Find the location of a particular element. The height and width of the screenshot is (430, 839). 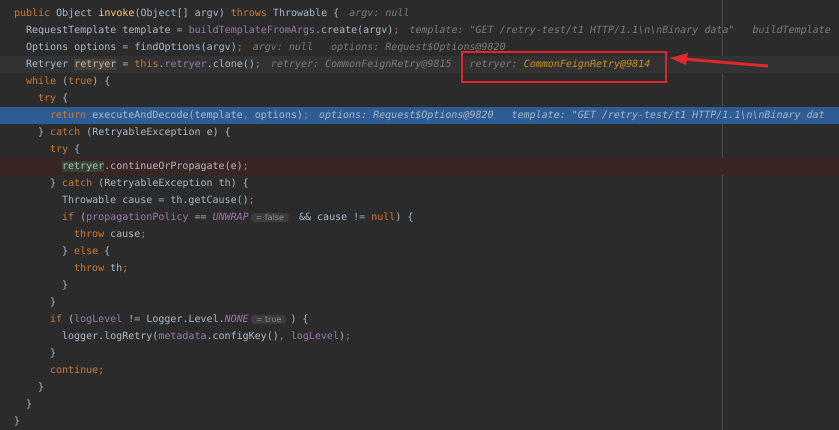

code-line: throw th; is located at coordinates (101, 268).